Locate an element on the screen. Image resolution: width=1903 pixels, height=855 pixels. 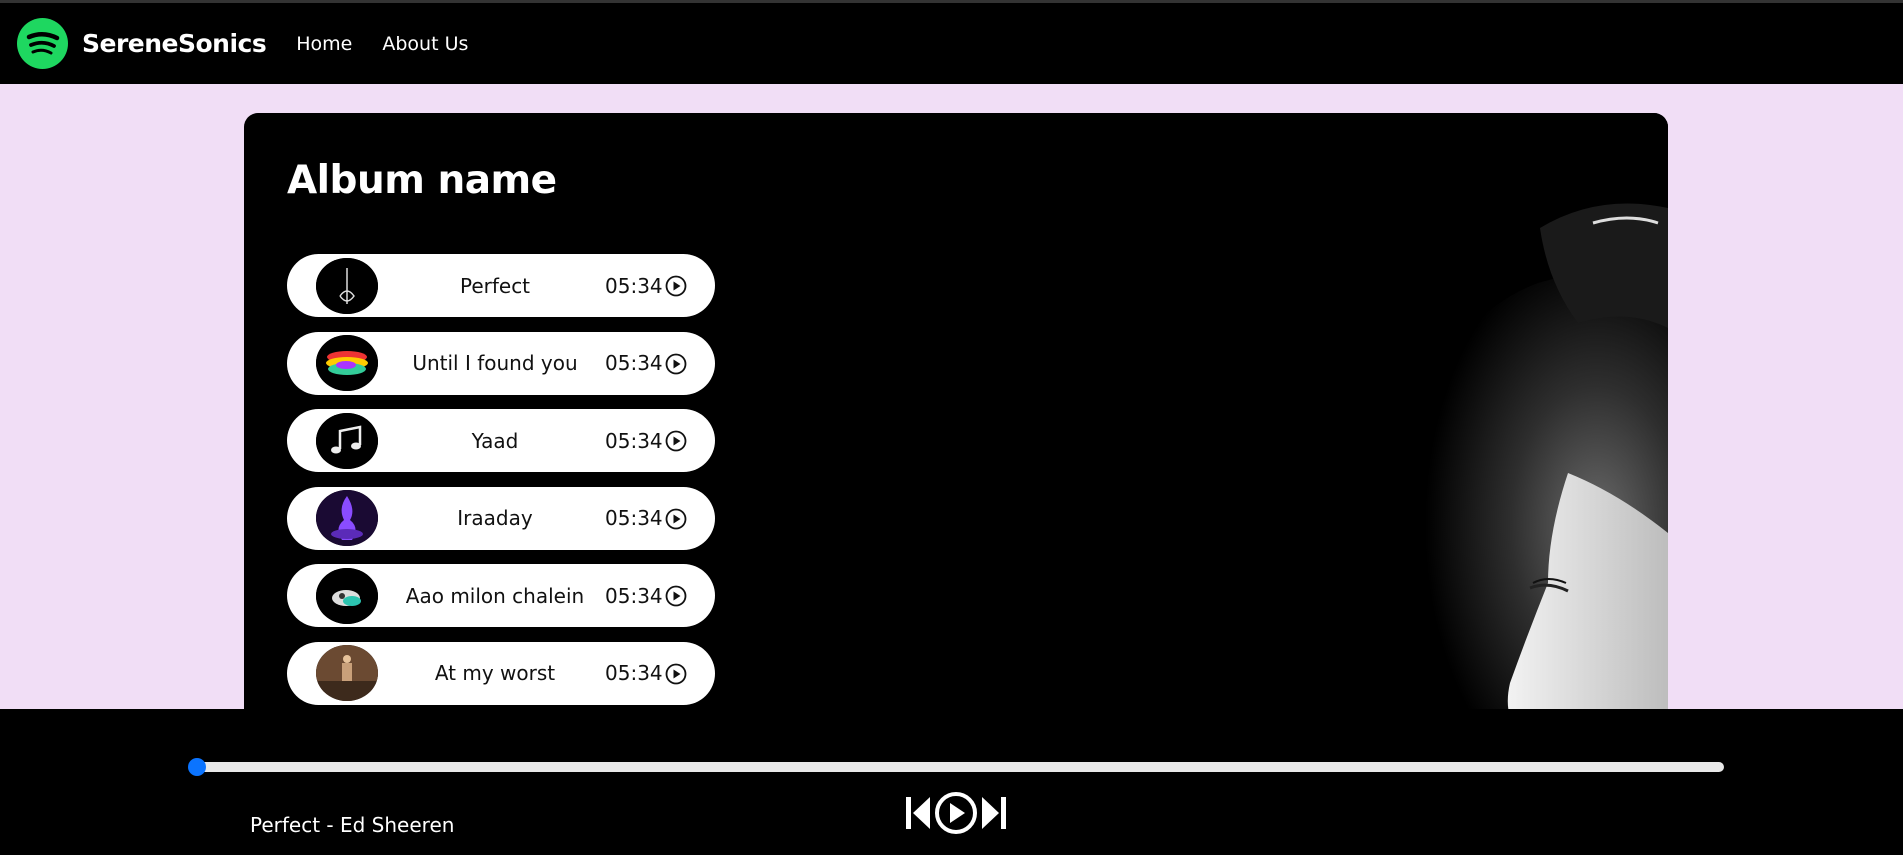
album-title: Album name is located at coordinates (422, 180).